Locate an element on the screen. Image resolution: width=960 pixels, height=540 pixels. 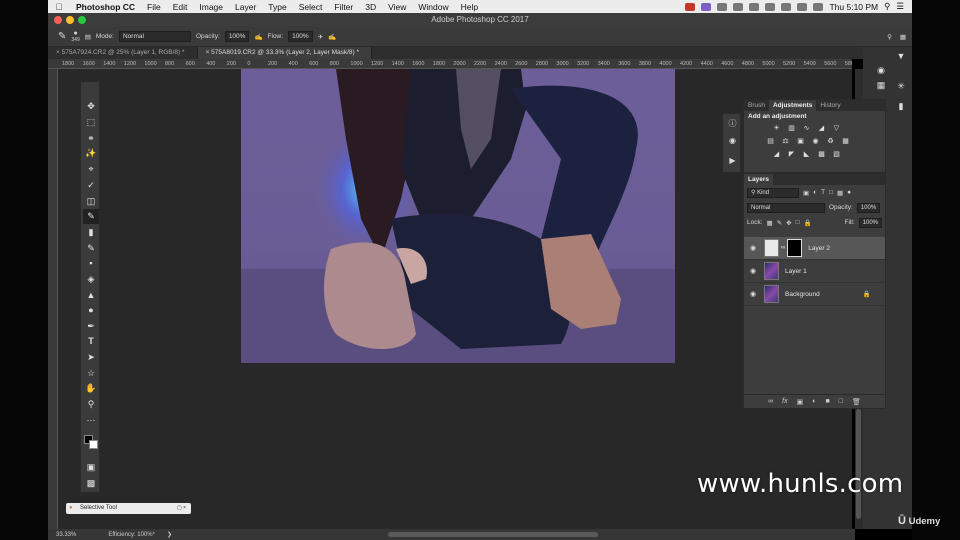
marquee-tool-icon: ⬚ is located at coordinates (91, 122).